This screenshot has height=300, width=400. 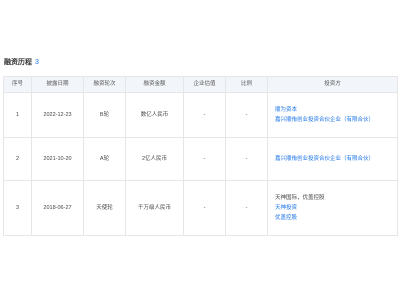 I want to click on cell-index: 3, so click(x=17, y=208).